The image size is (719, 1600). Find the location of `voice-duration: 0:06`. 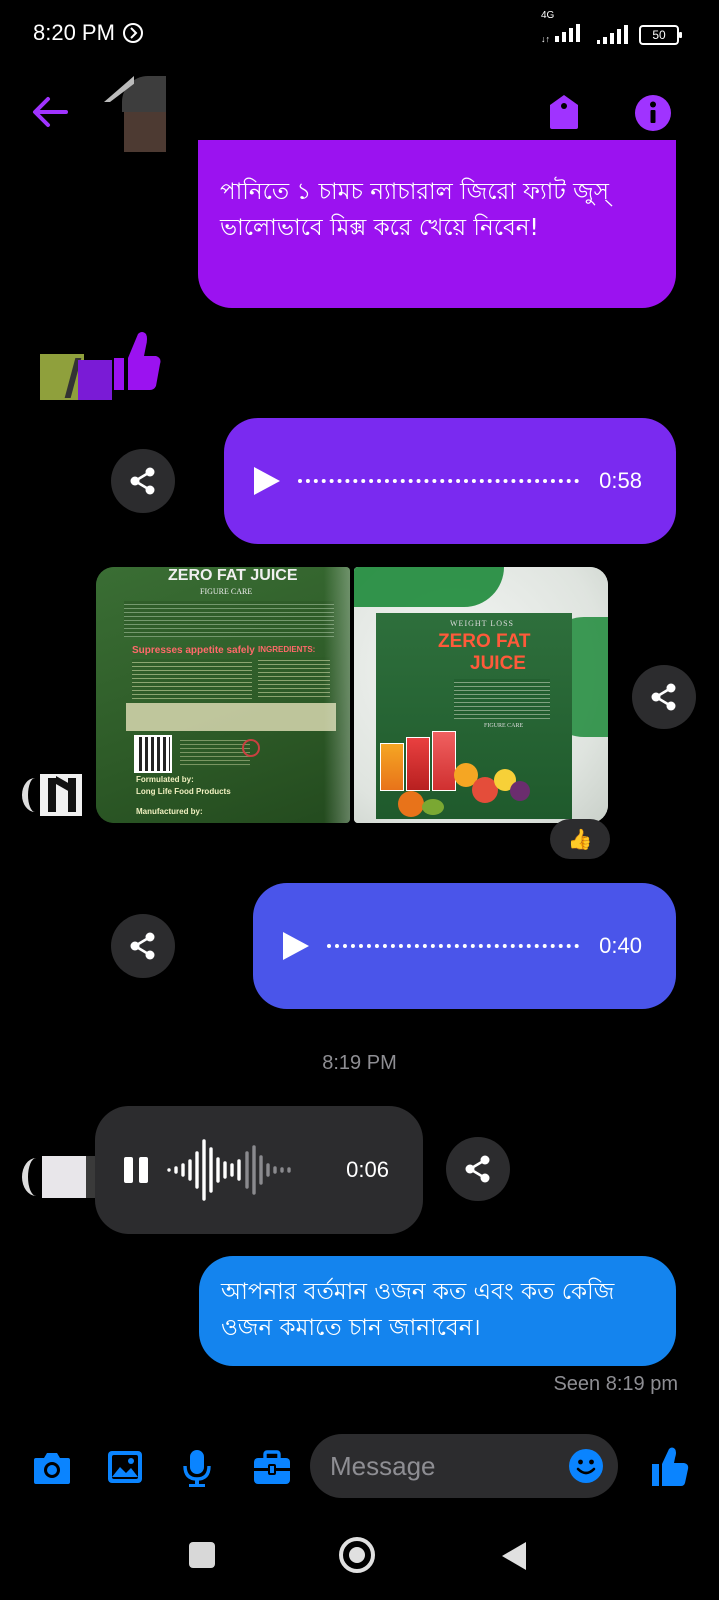

voice-duration: 0:06 is located at coordinates (367, 1169).